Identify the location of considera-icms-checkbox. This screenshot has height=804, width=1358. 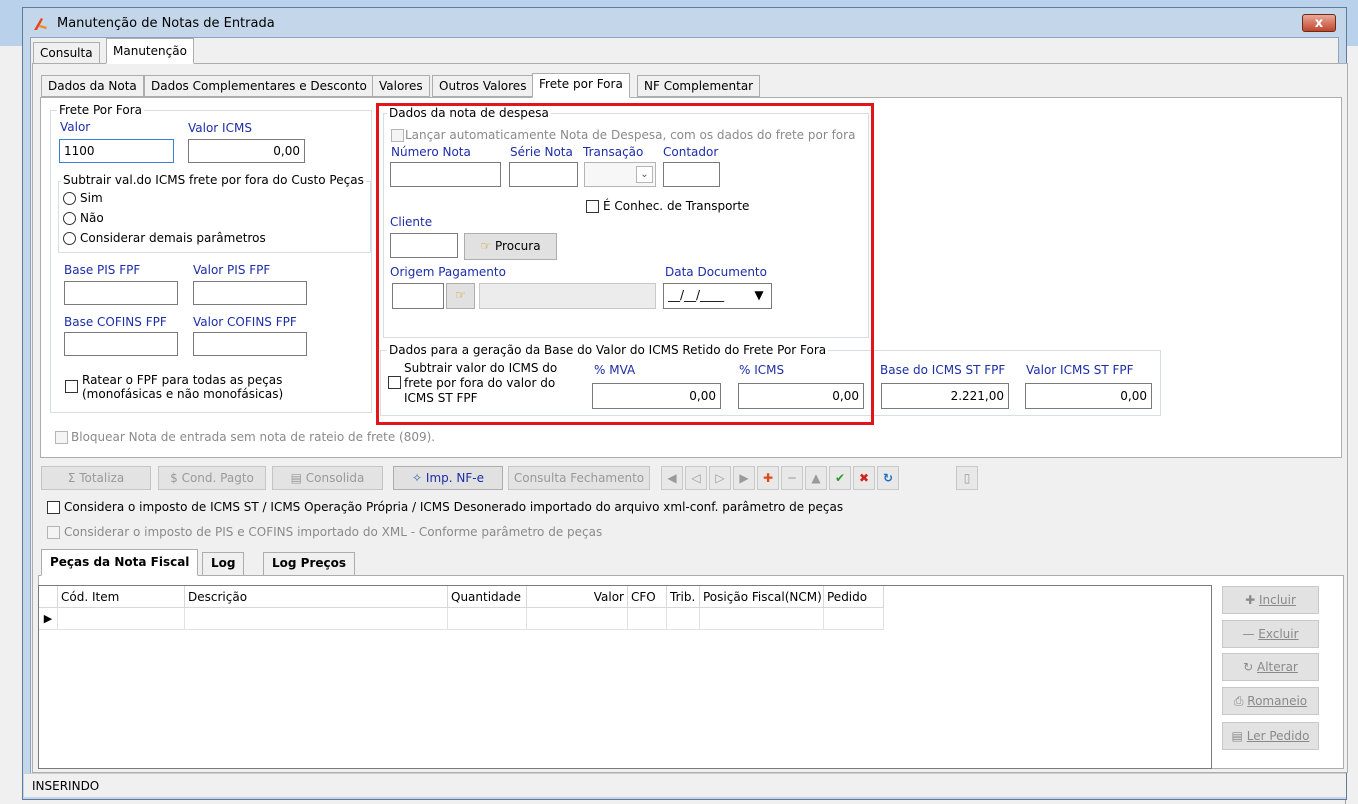
(53, 507).